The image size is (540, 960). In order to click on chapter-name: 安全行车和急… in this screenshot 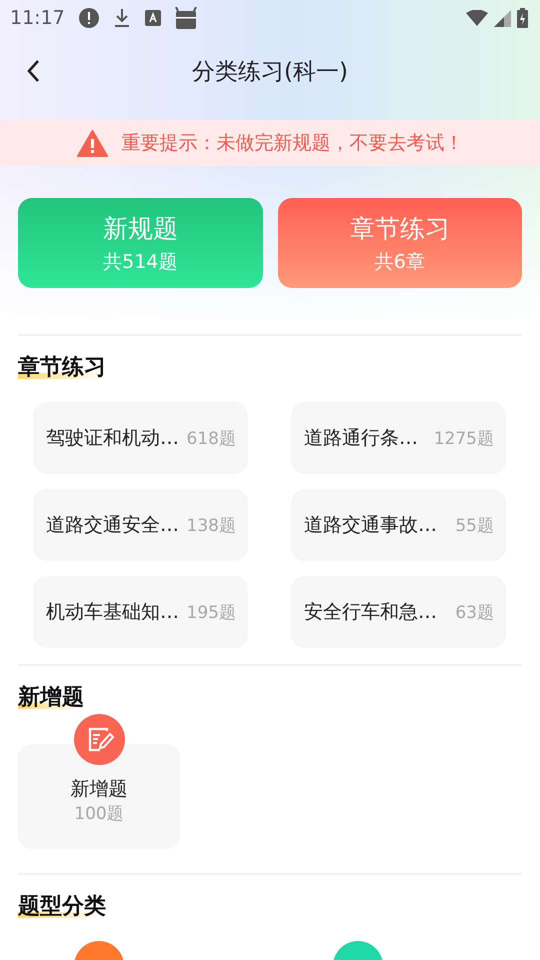, I will do `click(370, 612)`.